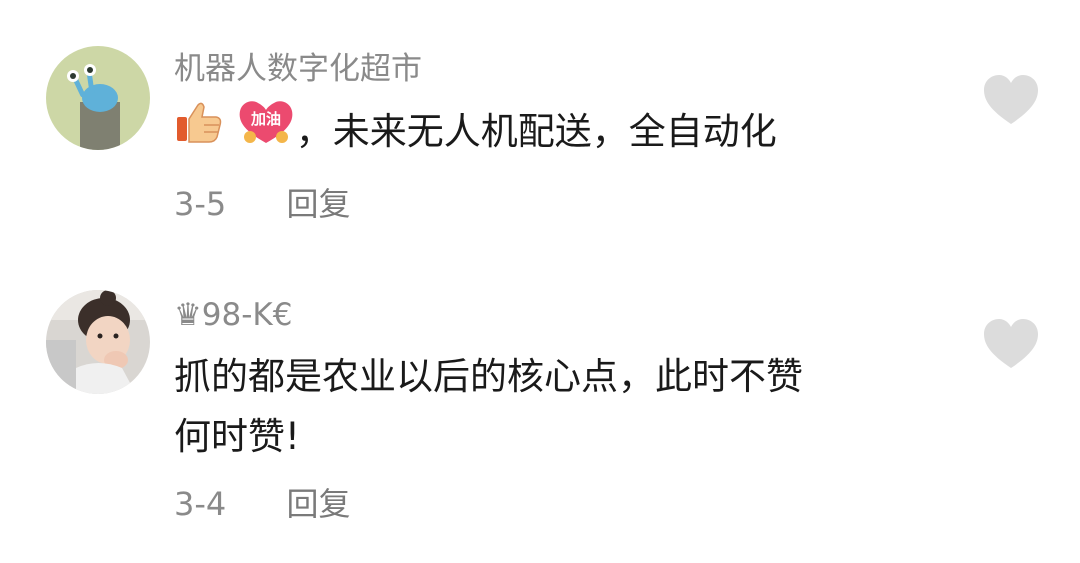 Image resolution: width=1080 pixels, height=563 pixels. I want to click on comment-date: 3-5, so click(200, 204).